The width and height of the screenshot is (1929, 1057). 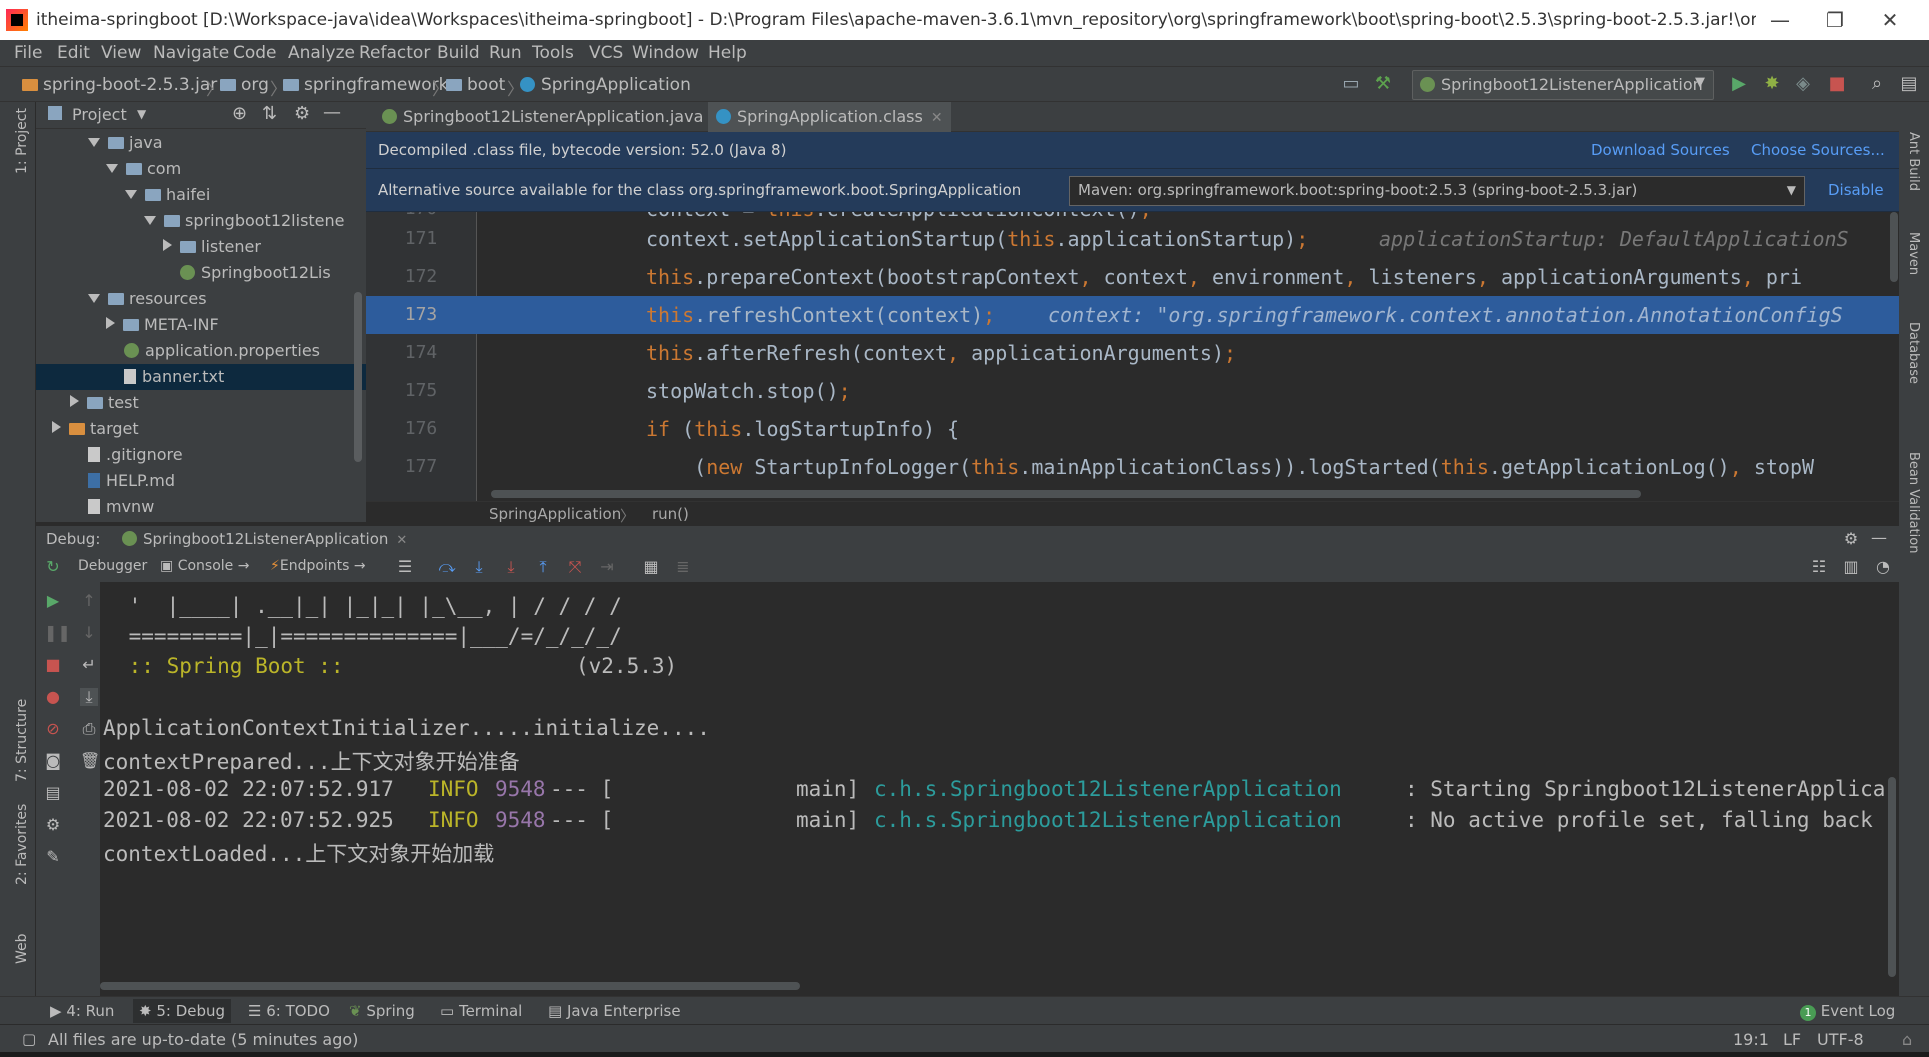 What do you see at coordinates (1907, 1039) in the screenshot?
I see `lock-icon: ⌂` at bounding box center [1907, 1039].